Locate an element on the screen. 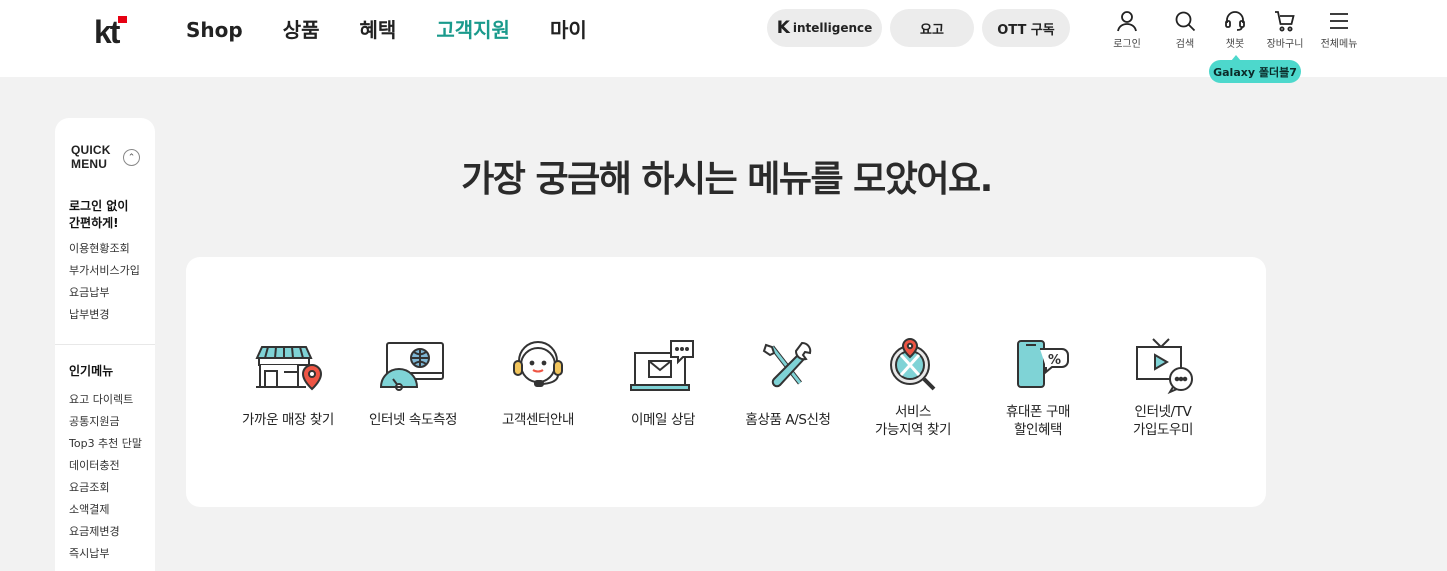 The width and height of the screenshot is (1447, 571). k-intelligence-label: intelligence is located at coordinates (832, 28).